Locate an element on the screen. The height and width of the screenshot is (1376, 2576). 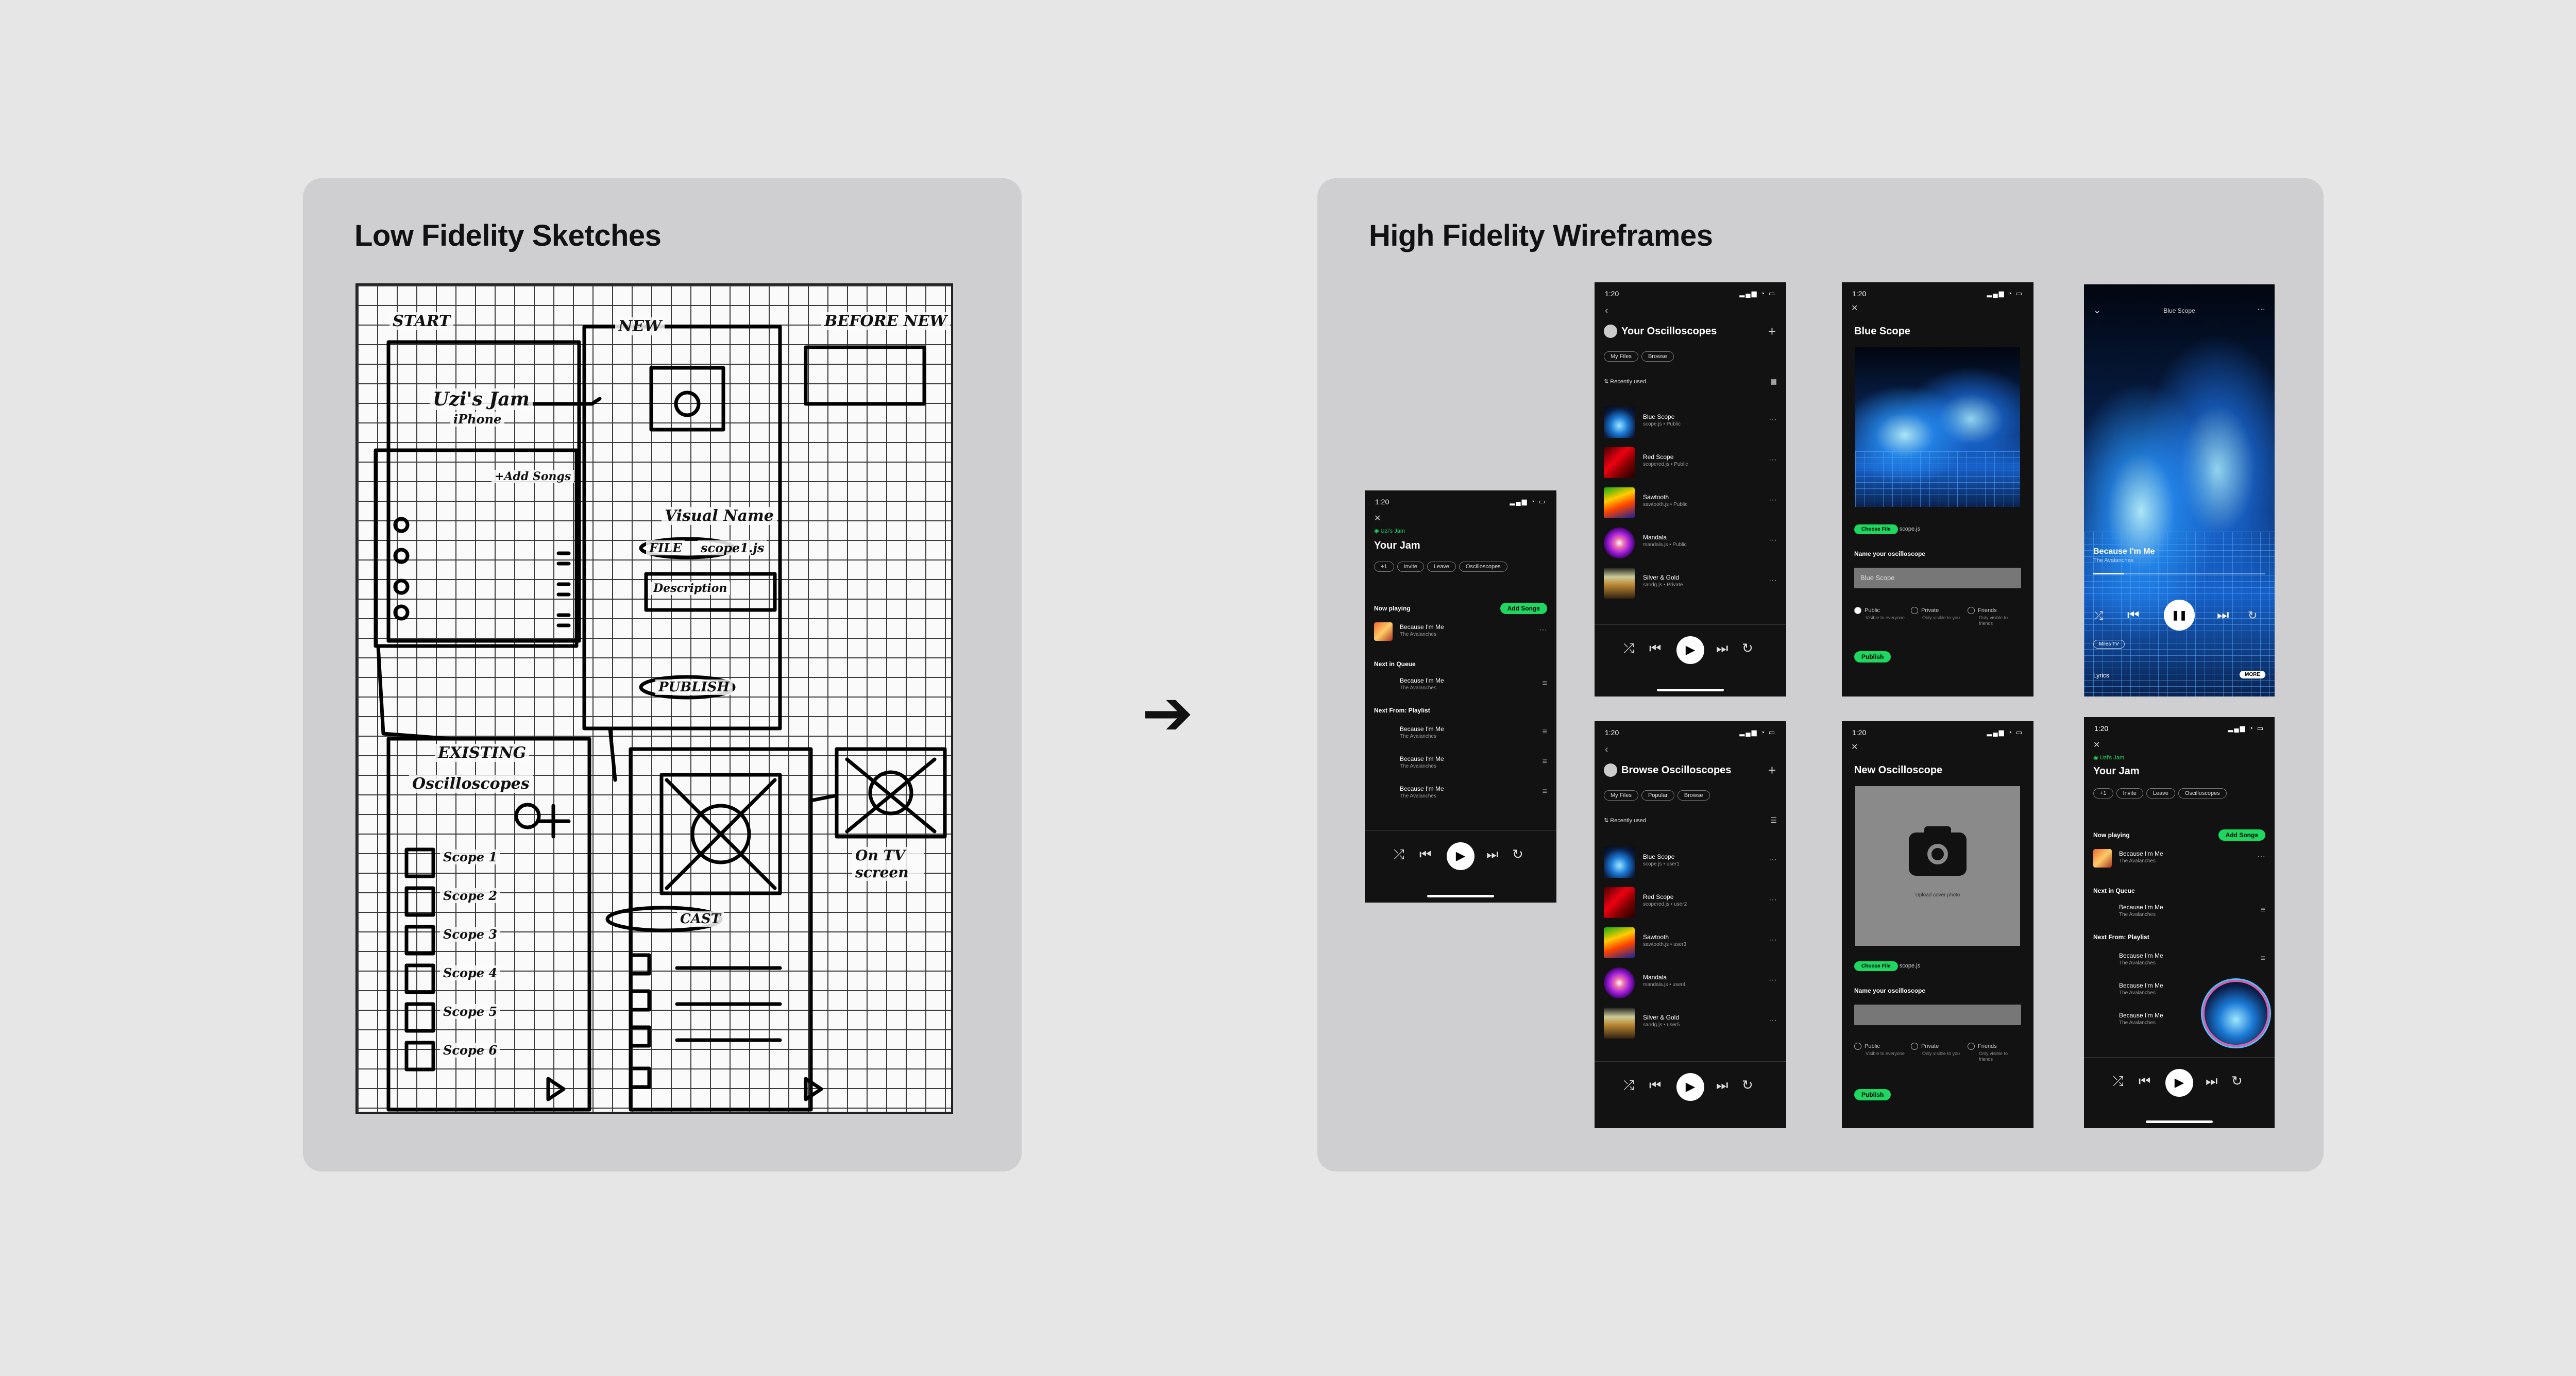
grid-view-icon: ▦ is located at coordinates (1773, 381).